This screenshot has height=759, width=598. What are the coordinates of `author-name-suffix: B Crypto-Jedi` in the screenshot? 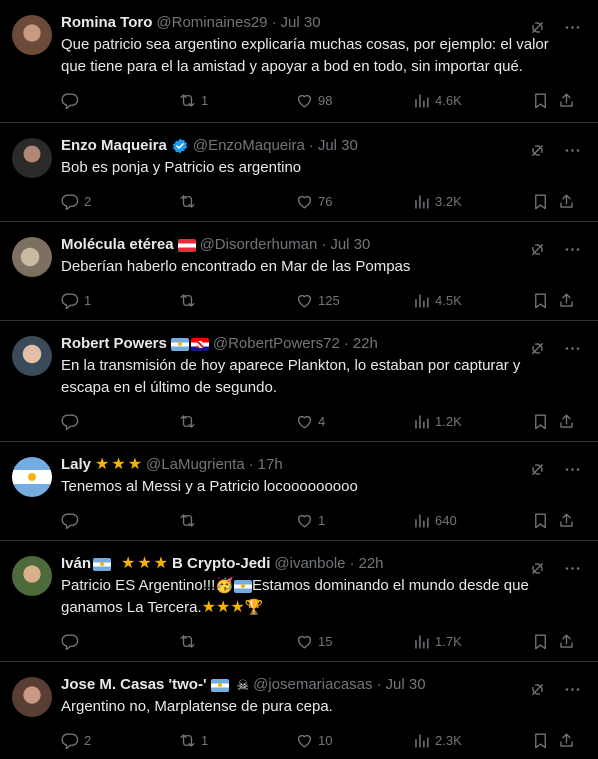 It's located at (221, 564).